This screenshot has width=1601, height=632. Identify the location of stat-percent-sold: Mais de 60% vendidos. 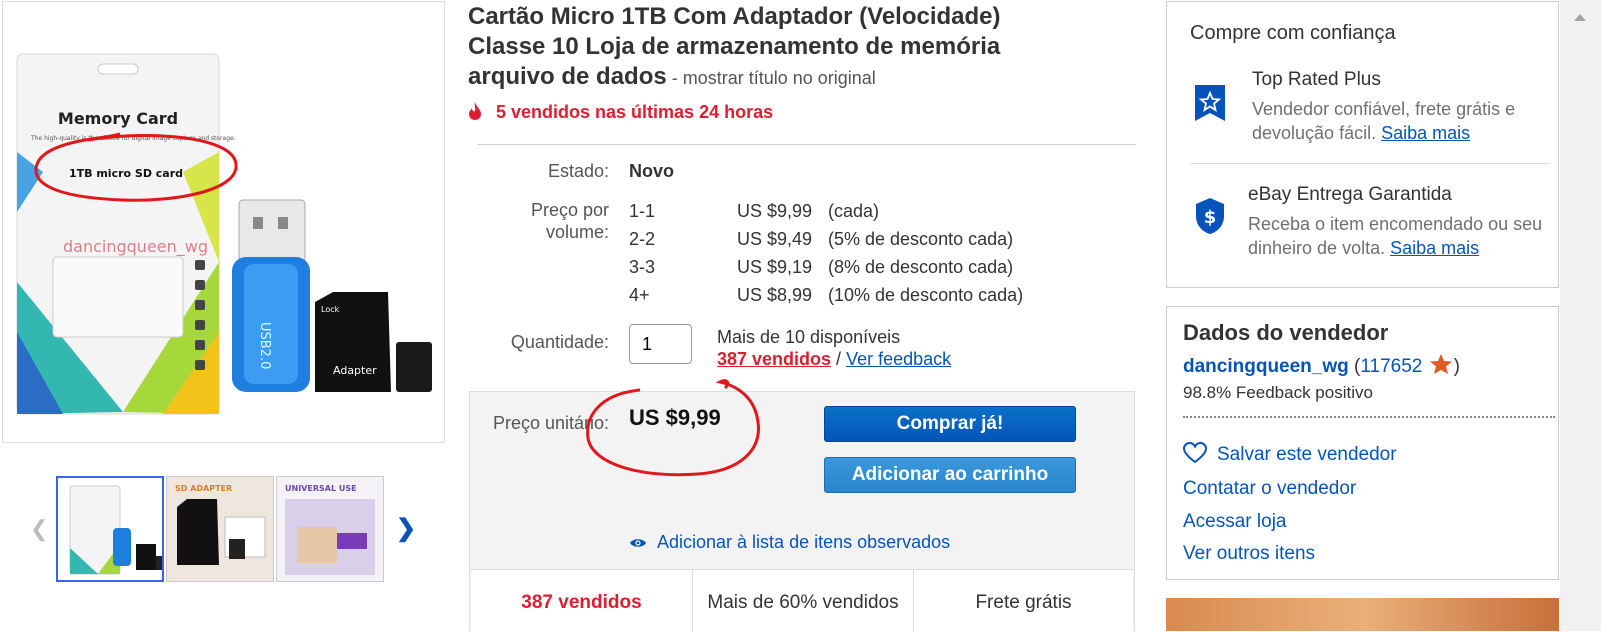
(802, 601).